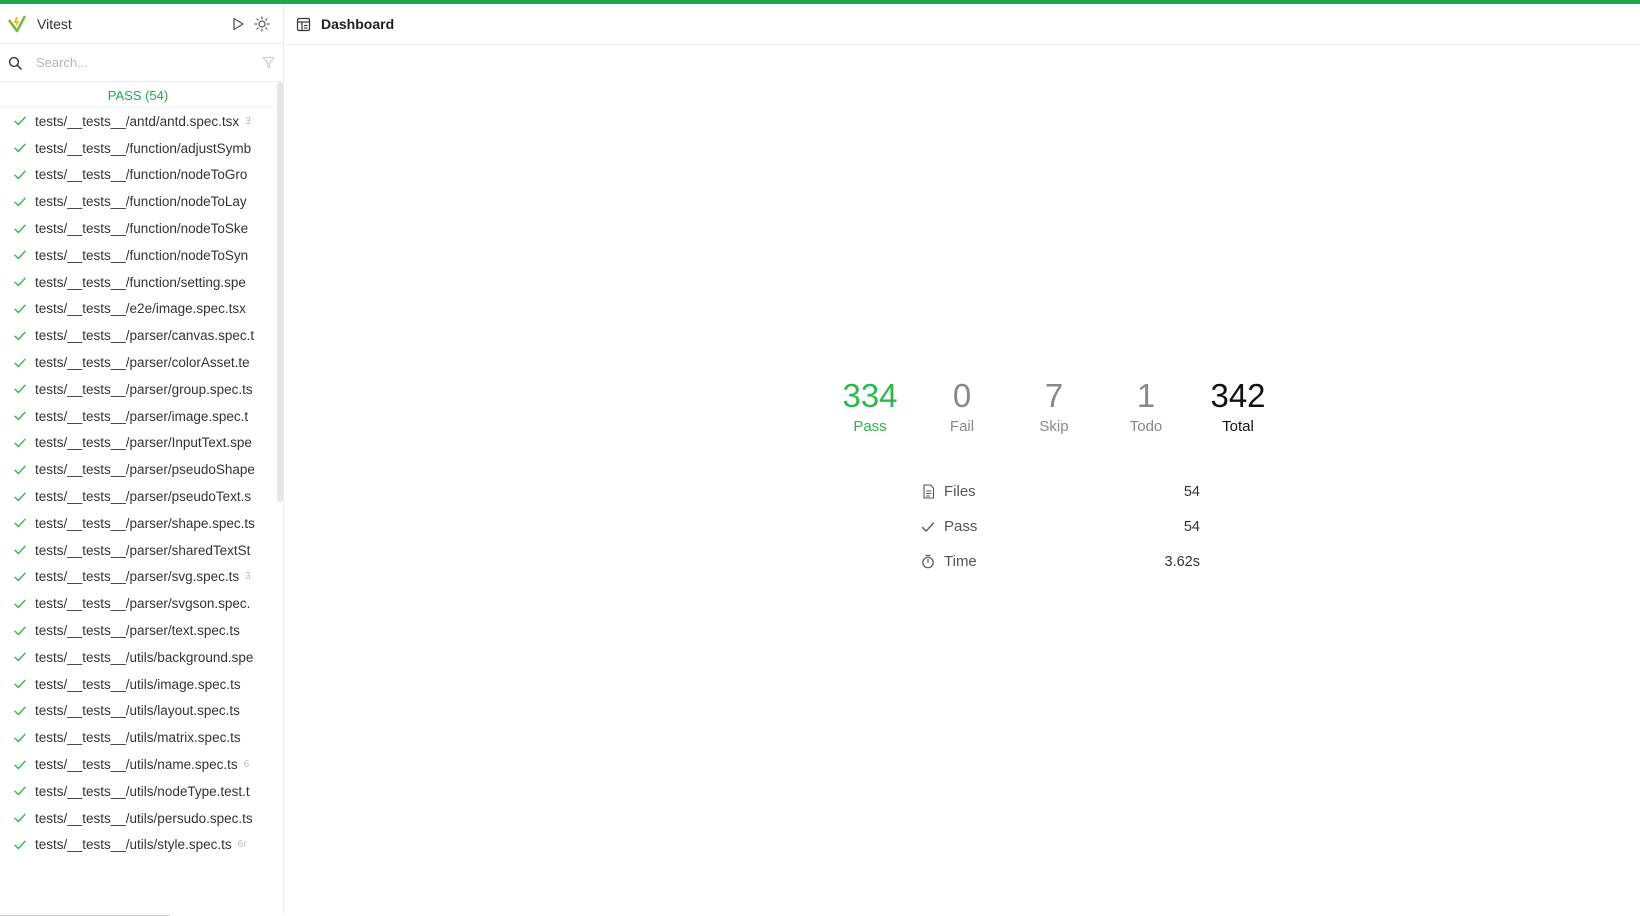 This screenshot has height=916, width=1640. Describe the element at coordinates (1238, 426) in the screenshot. I see `stat-total-label: Total` at that location.